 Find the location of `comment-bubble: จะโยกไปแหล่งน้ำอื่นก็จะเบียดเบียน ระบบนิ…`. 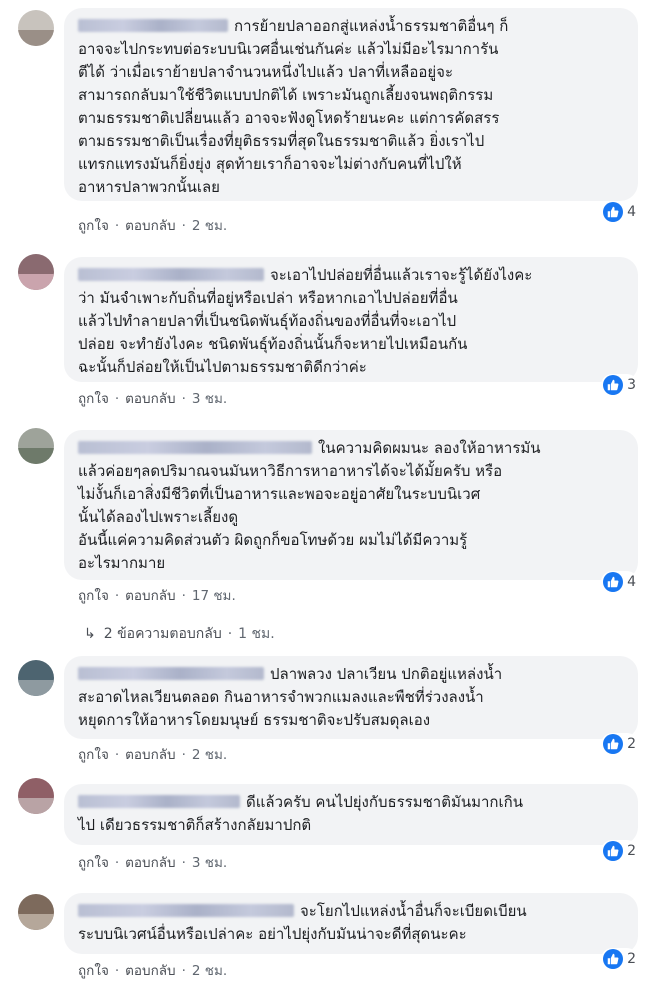

comment-bubble: จะโยกไปแหล่งน้ำอื่นก็จะเบียดเบียน ระบบนิ… is located at coordinates (351, 923).